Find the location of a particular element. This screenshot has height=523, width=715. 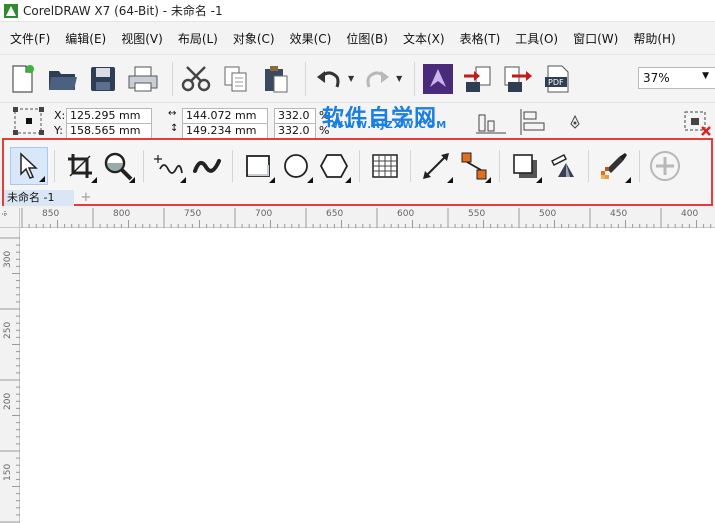

corel-connect-icon is located at coordinates (438, 78).